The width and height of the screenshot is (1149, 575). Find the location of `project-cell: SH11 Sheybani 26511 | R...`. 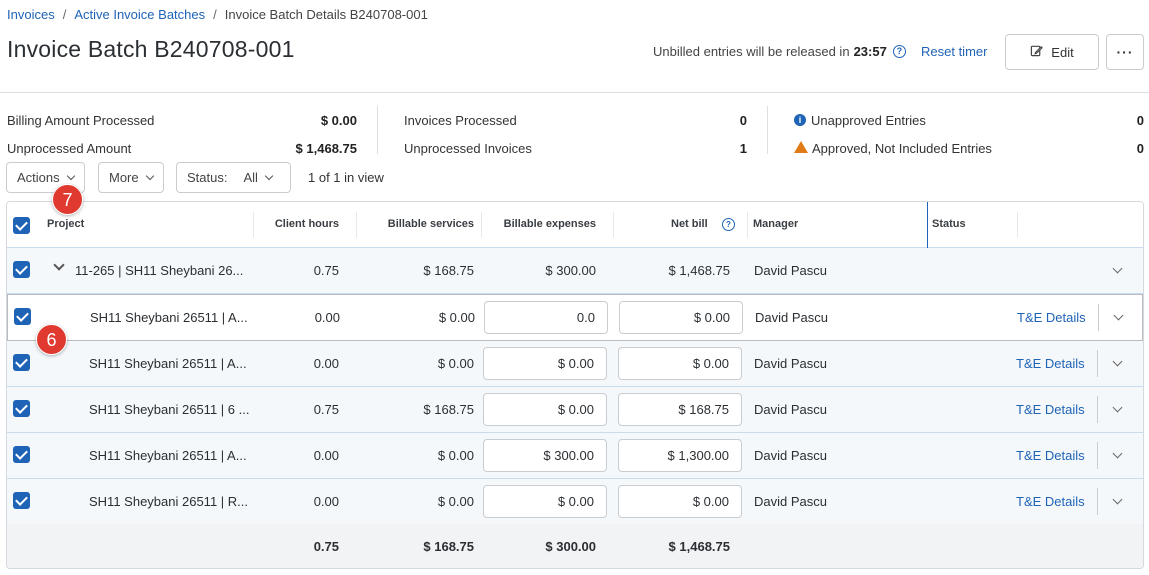

project-cell: SH11 Sheybani 26511 | R... is located at coordinates (168, 501).